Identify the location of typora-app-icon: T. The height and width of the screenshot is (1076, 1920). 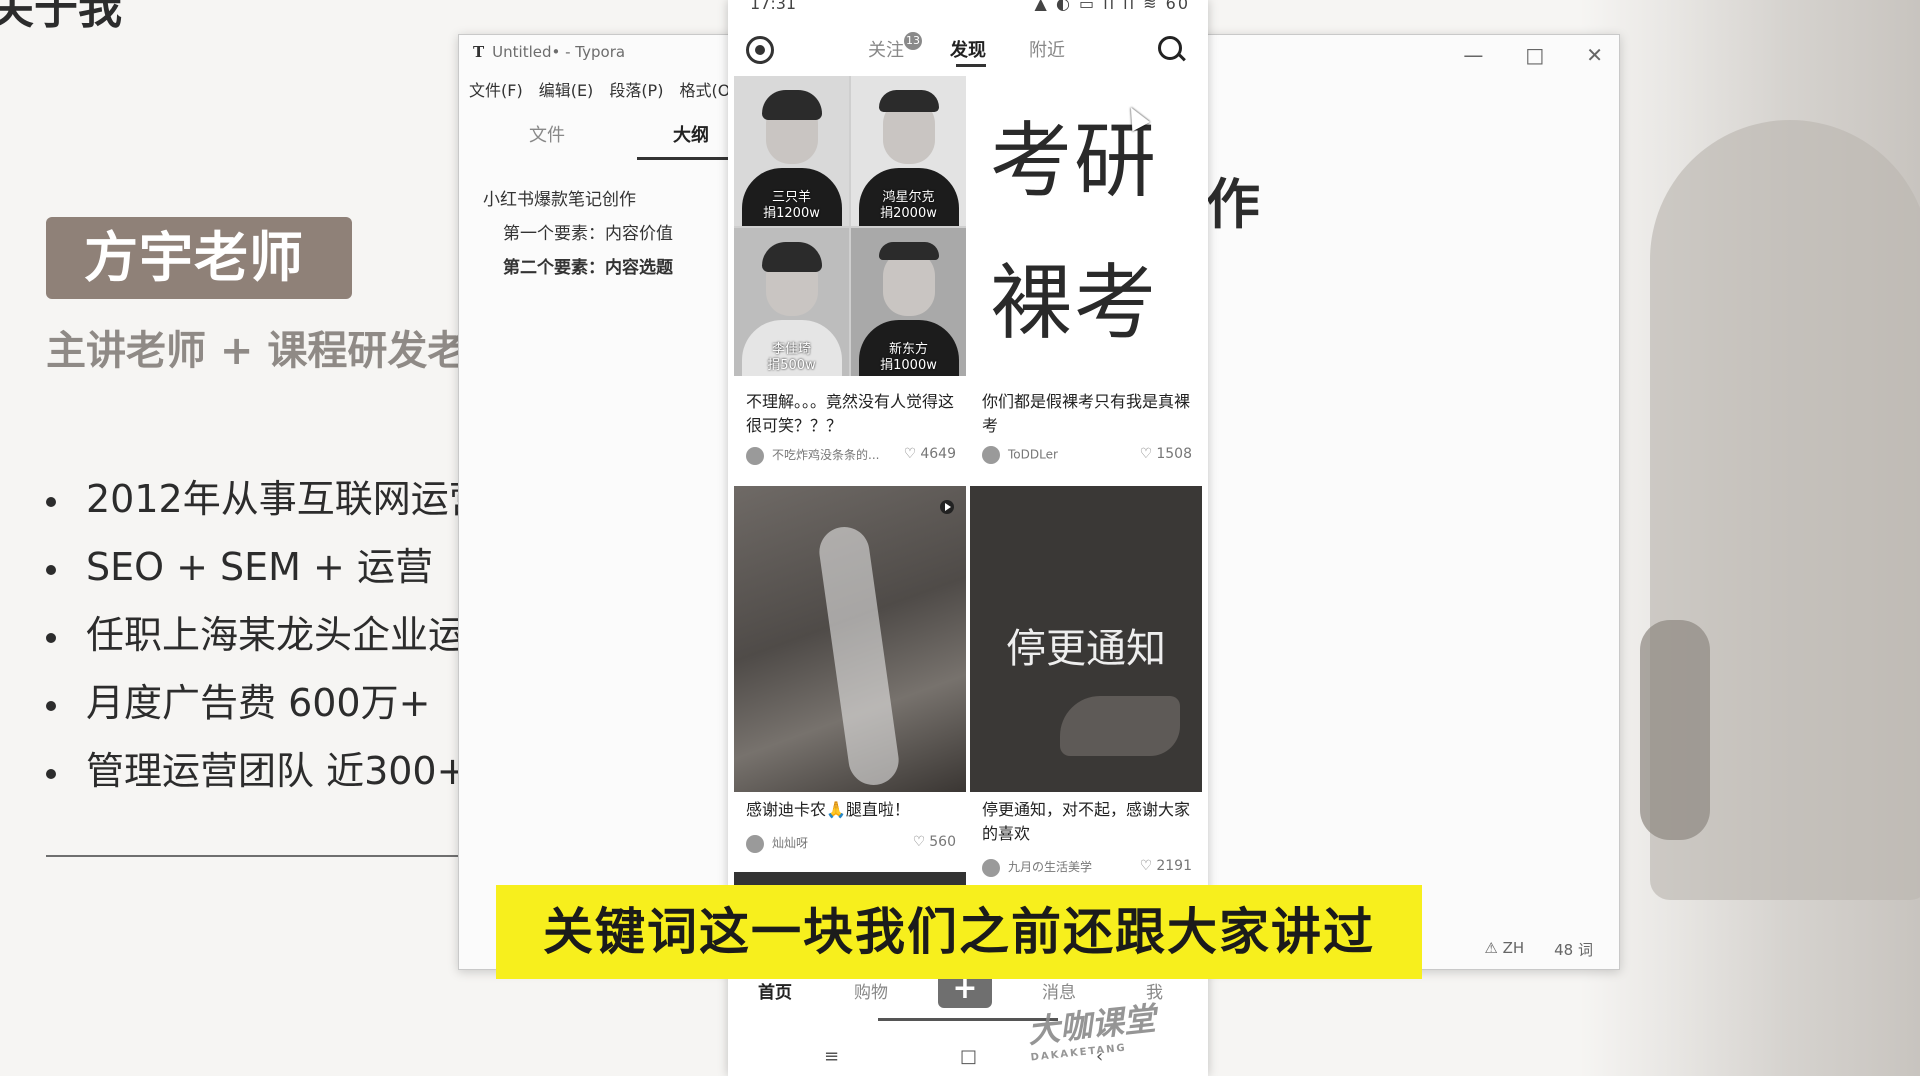
(479, 52).